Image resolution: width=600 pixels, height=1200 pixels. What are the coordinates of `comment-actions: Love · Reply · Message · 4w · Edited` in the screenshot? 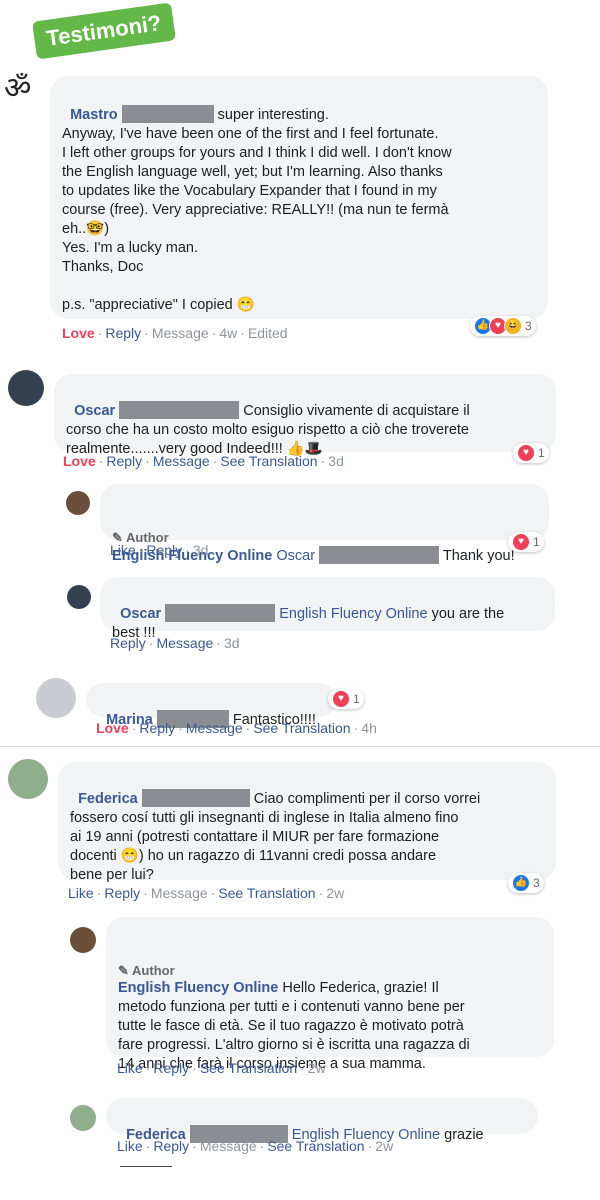 It's located at (175, 333).